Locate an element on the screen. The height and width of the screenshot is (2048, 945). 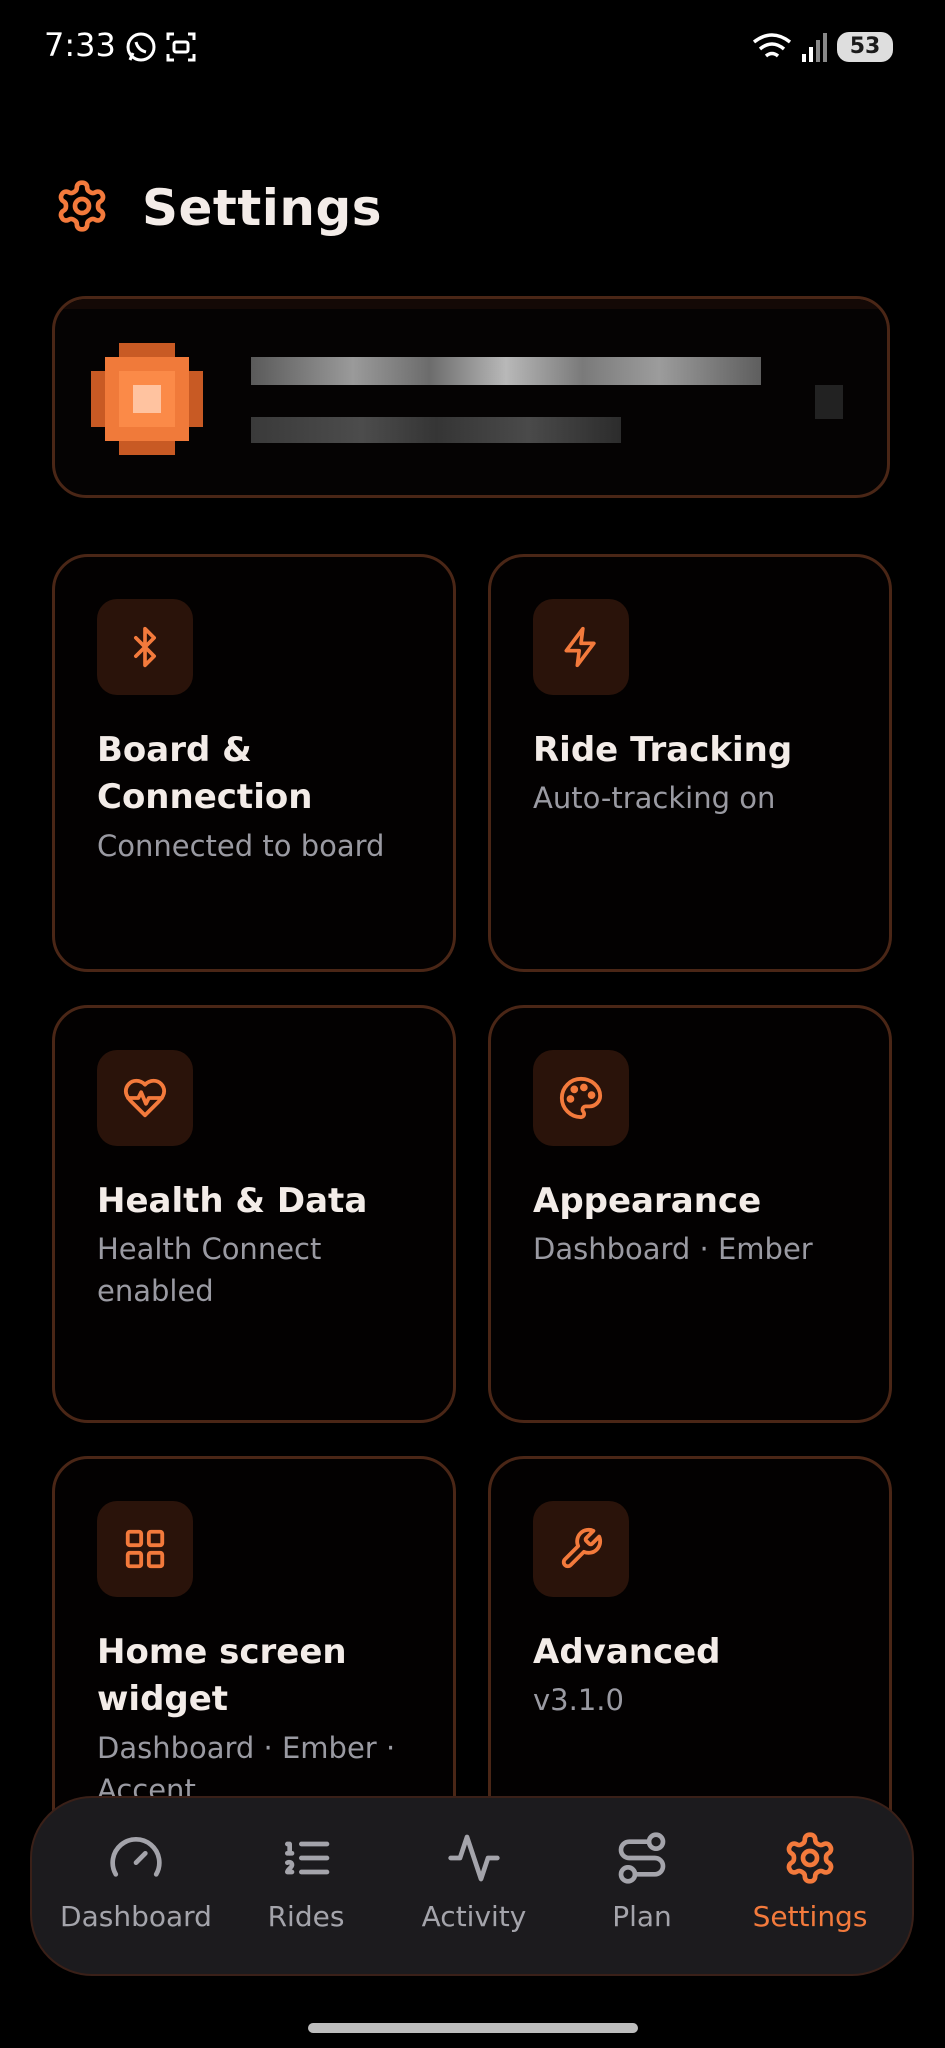
card-subtitle: Connected to board is located at coordinates (241, 846).